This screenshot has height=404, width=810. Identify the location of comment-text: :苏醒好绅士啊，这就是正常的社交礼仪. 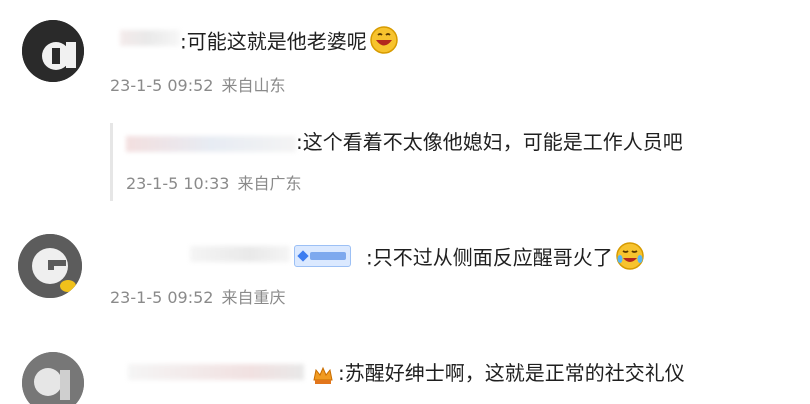
(511, 373).